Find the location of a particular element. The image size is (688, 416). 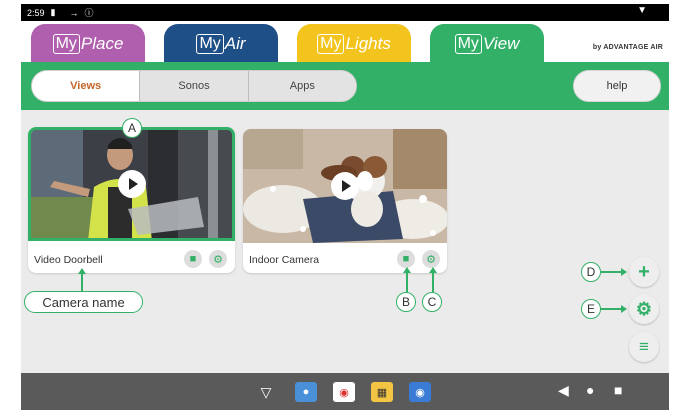

tab-myplace-label: Place is located at coordinates (102, 43).